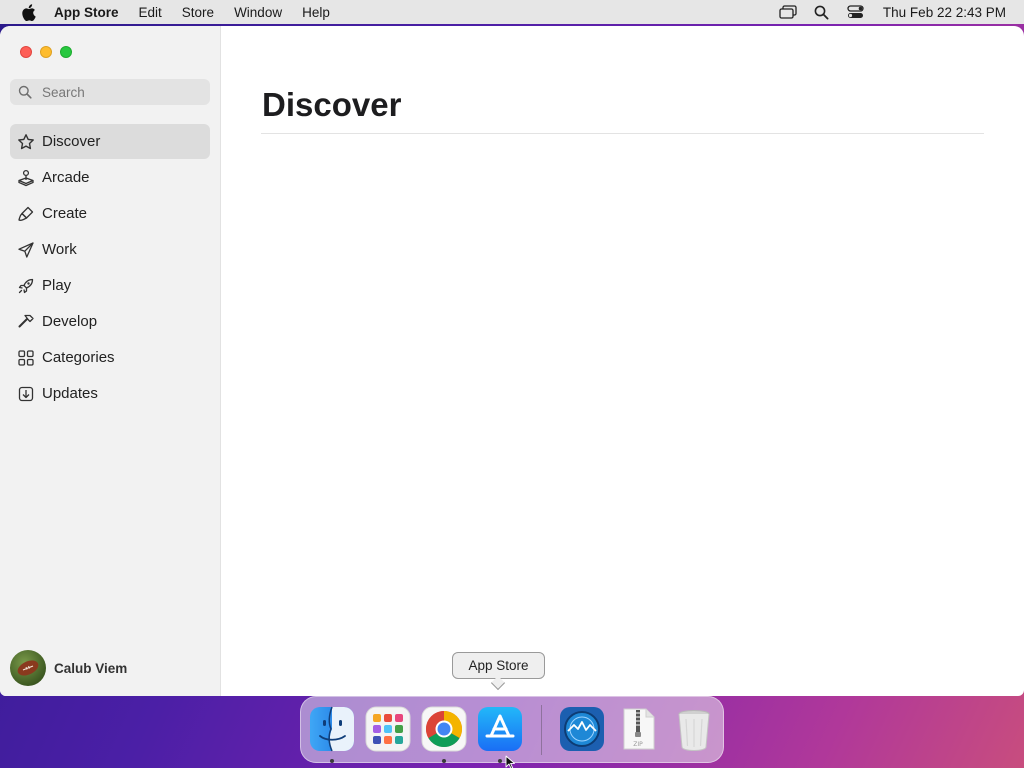  What do you see at coordinates (332, 104) in the screenshot?
I see `page-title: Discover` at bounding box center [332, 104].